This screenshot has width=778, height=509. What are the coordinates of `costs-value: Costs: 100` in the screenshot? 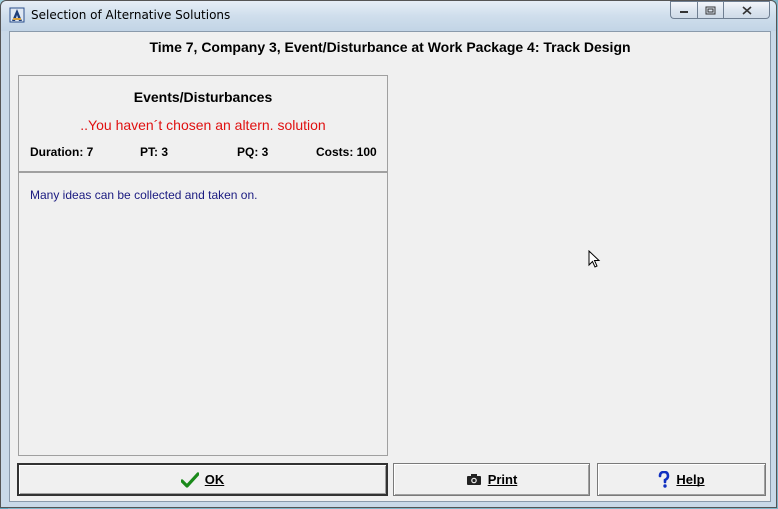 It's located at (346, 152).